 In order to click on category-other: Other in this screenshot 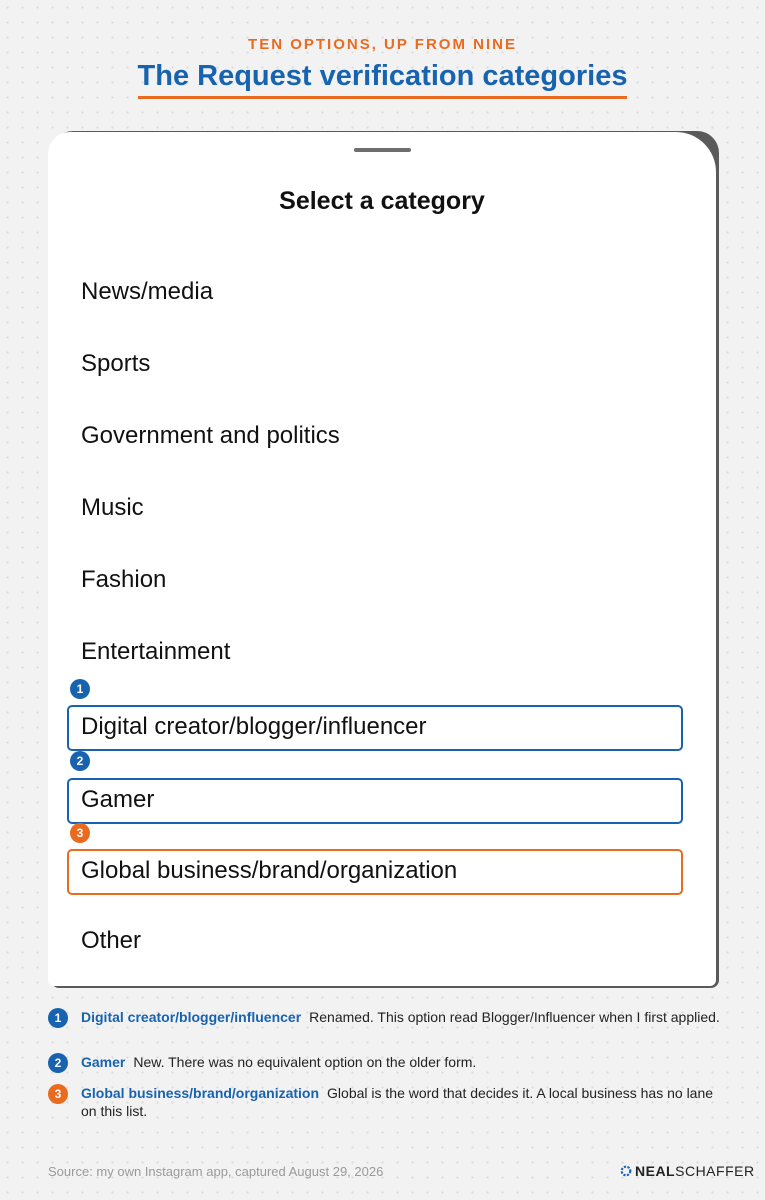, I will do `click(111, 941)`.